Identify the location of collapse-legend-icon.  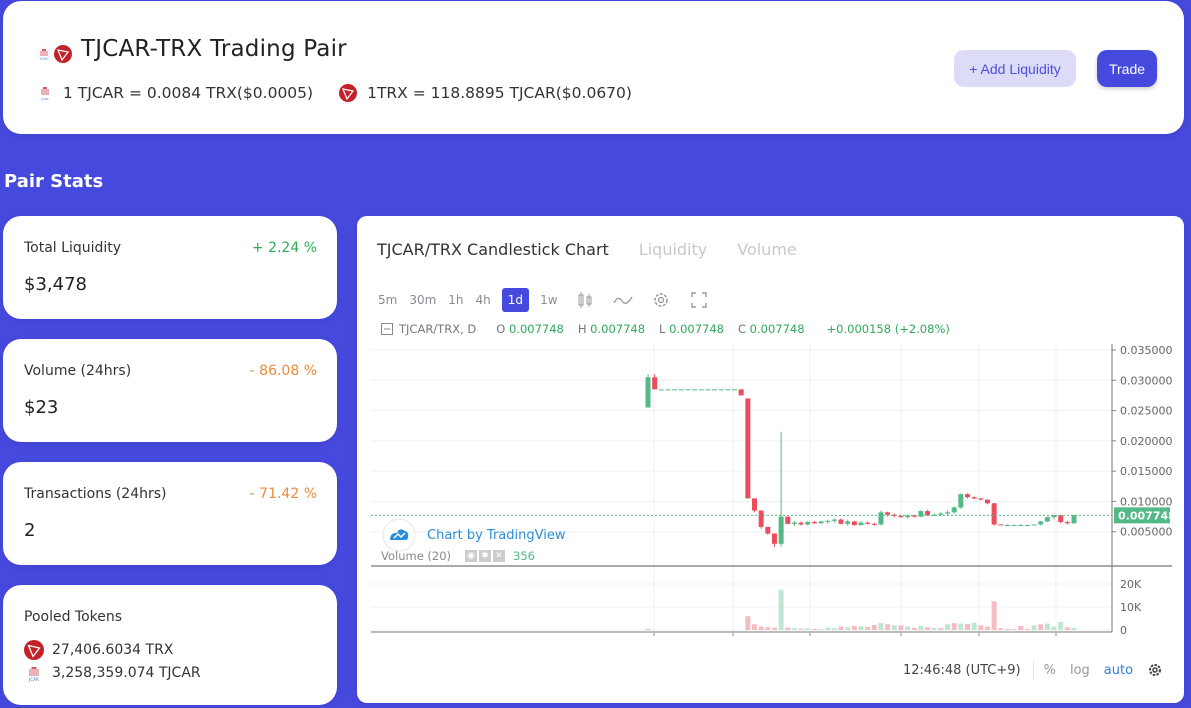
(387, 329).